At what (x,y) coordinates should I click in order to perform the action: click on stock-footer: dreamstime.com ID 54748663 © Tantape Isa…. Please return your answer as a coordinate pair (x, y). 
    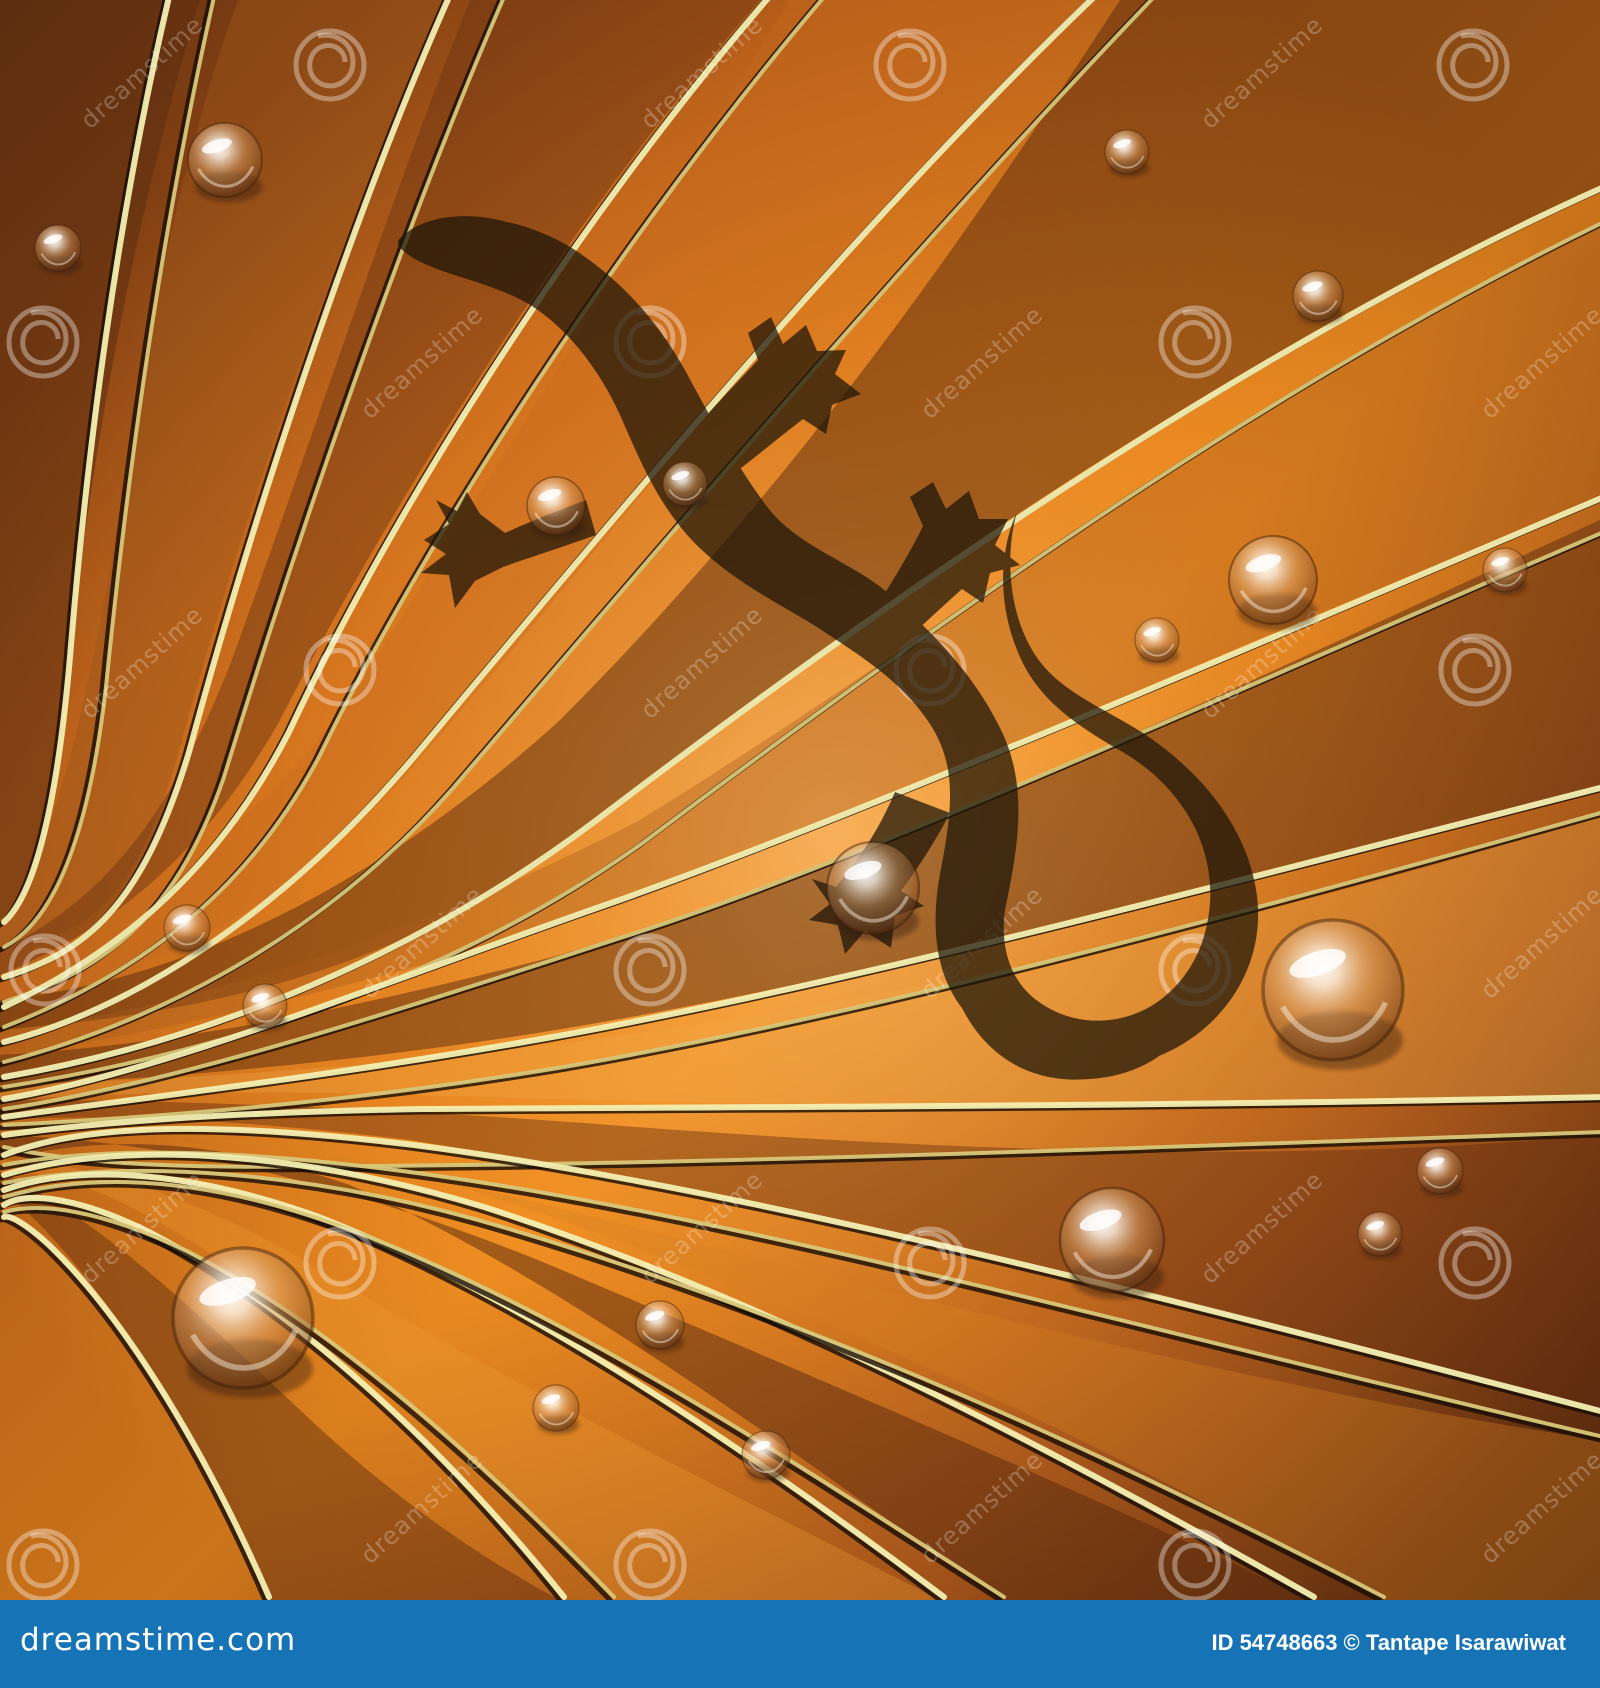
    Looking at the image, I should click on (800, 1644).